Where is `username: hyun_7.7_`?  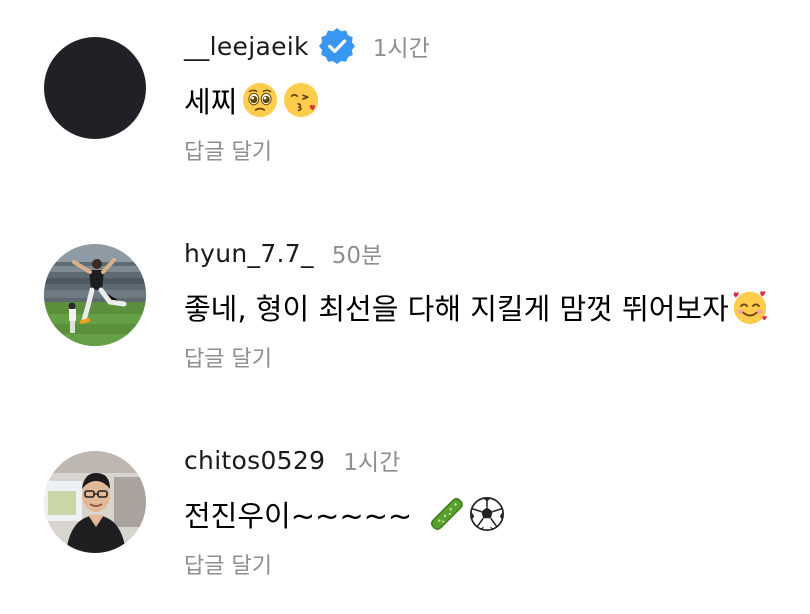
username: hyun_7.7_ is located at coordinates (249, 253).